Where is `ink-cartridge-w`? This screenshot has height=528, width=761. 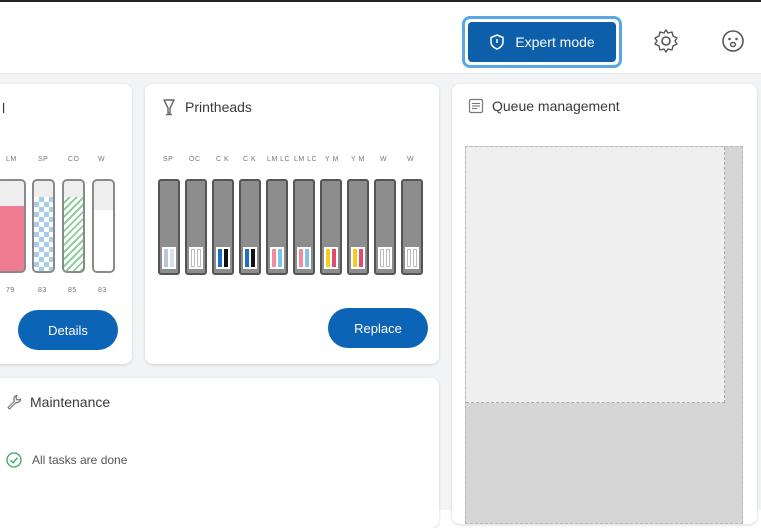
ink-cartridge-w is located at coordinates (103, 226).